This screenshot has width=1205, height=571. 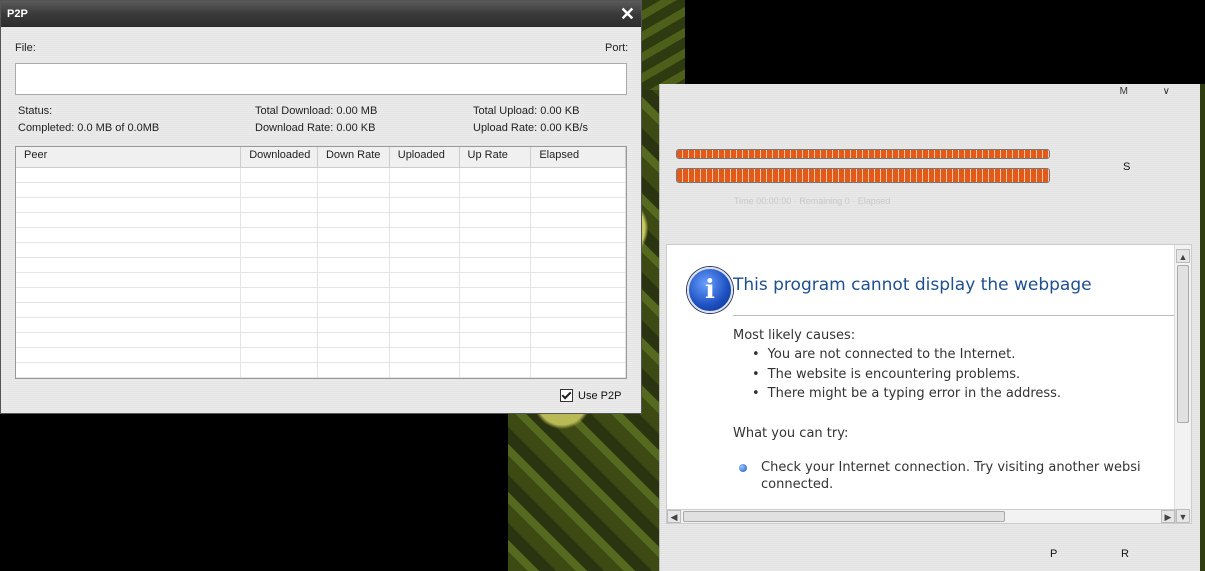 I want to click on bottom-label-r: R, so click(x=1125, y=554).